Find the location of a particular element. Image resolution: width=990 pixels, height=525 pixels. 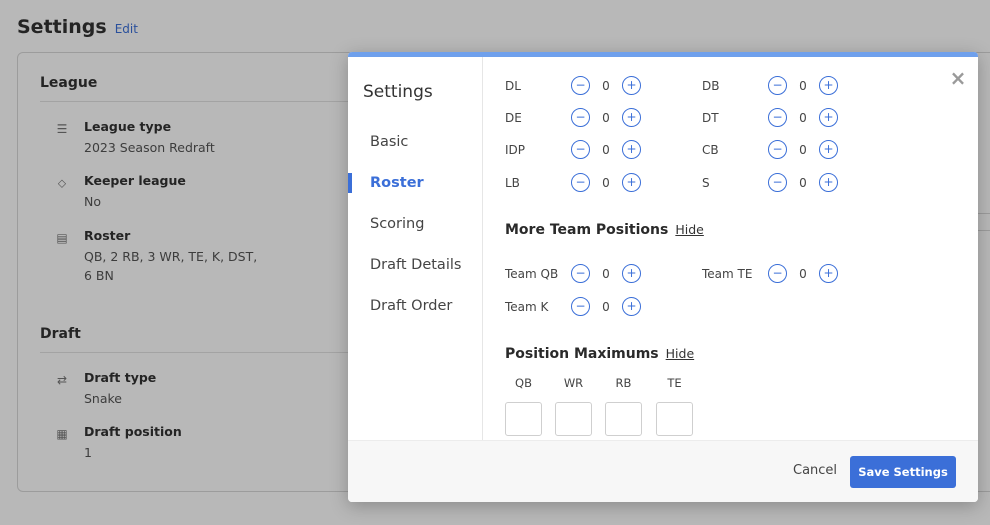

position-label: CB is located at coordinates (710, 149).